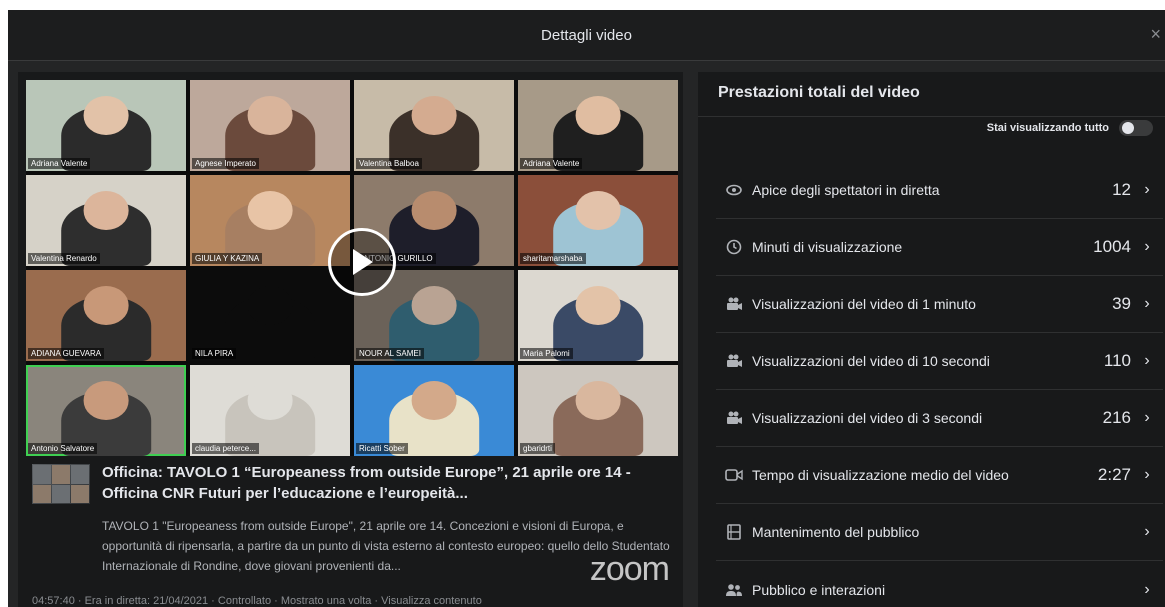  I want to click on participant-name: Antonio Salvatore, so click(63, 448).